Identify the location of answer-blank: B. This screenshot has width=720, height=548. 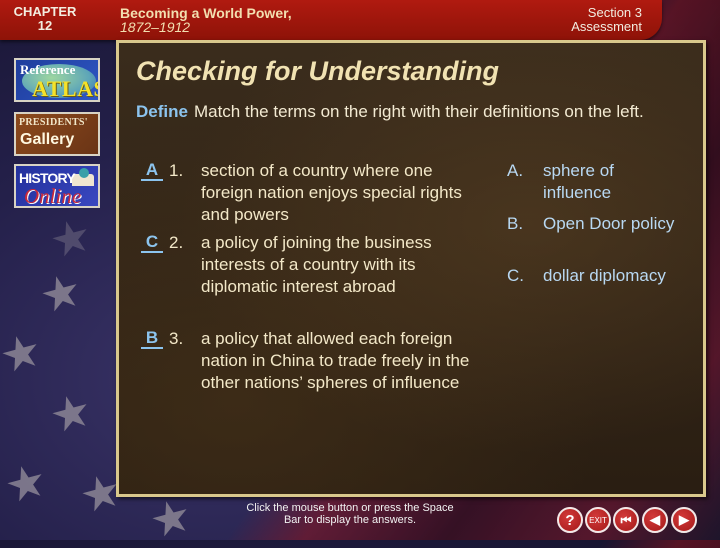
(152, 338).